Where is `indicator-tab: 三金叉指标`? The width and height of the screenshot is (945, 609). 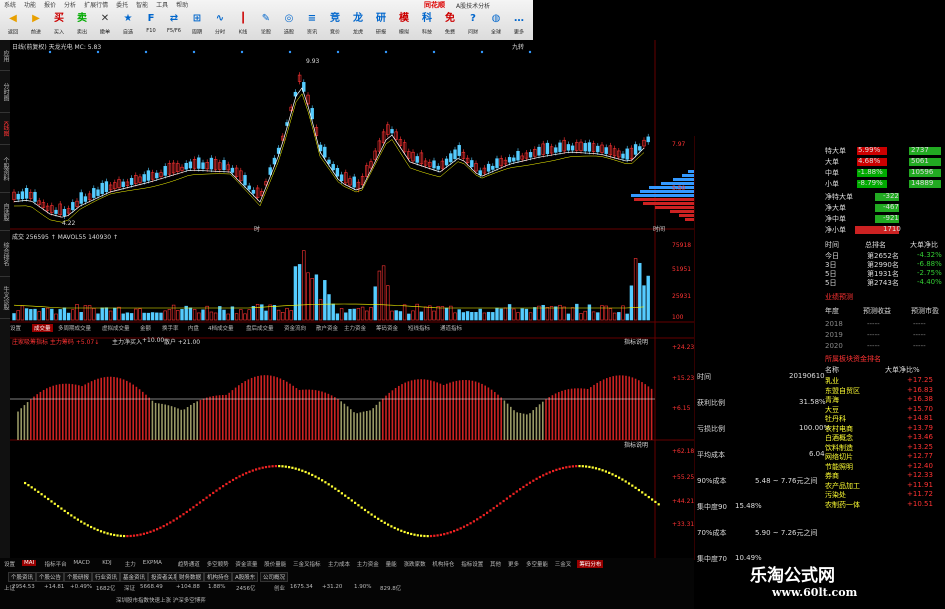
indicator-tab: 三金叉指标 is located at coordinates (307, 564).